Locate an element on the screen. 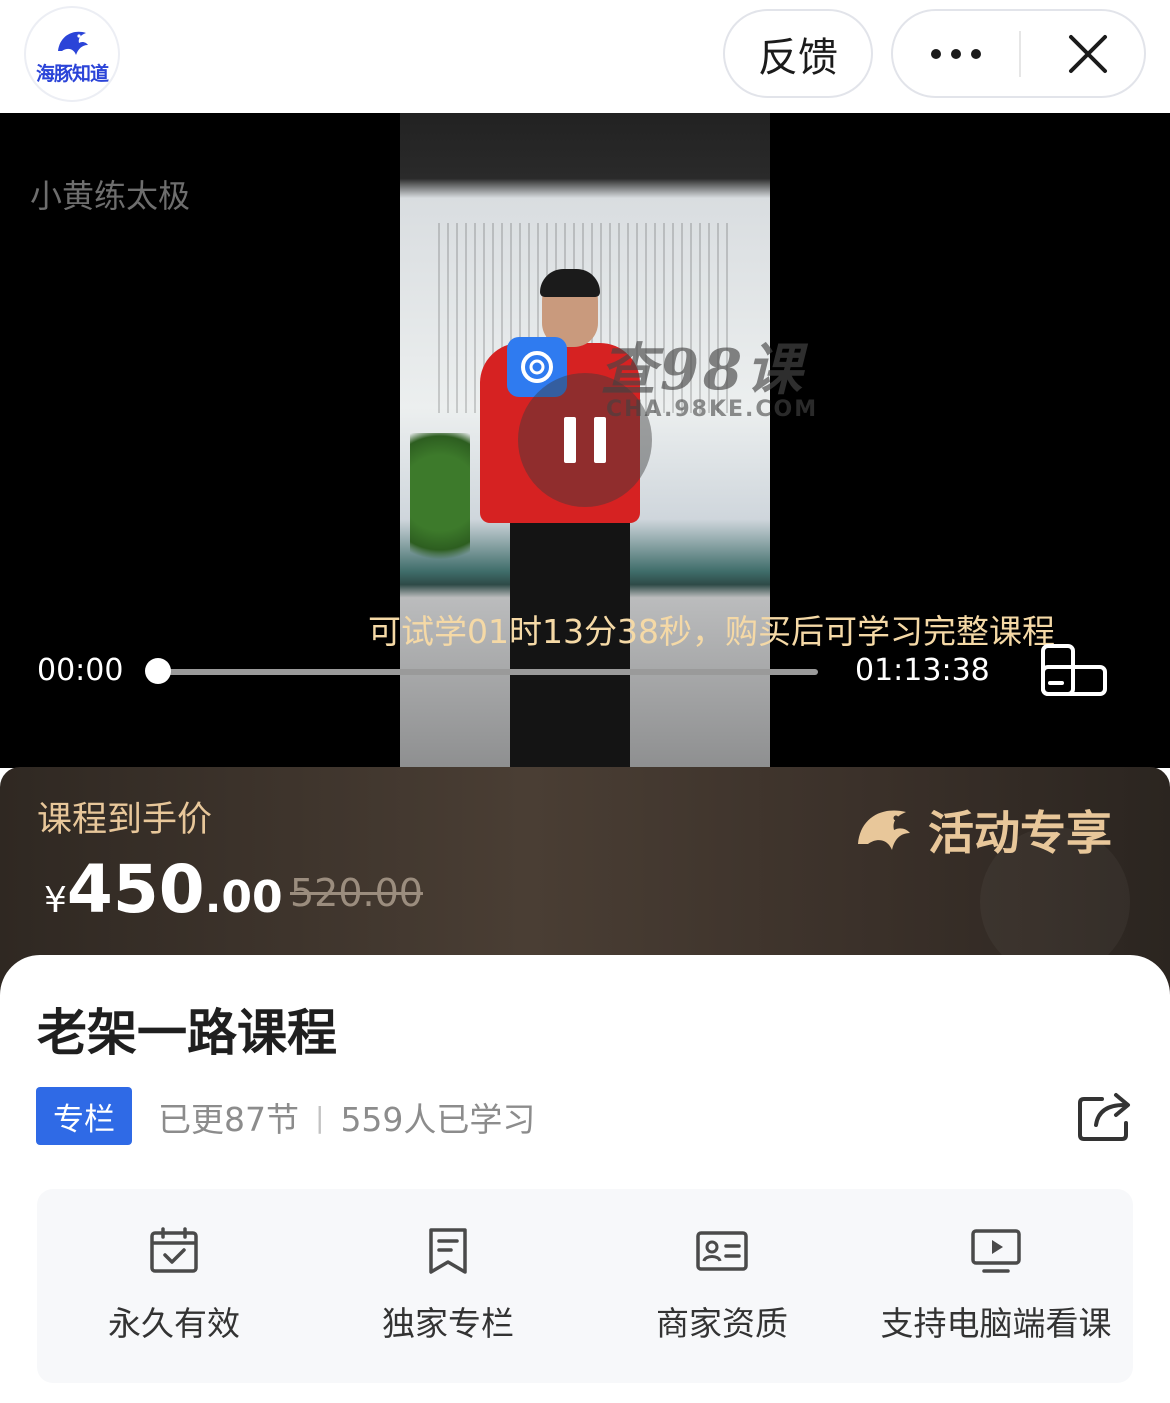 The height and width of the screenshot is (1403, 1170). price-label: 课程到手价 is located at coordinates (125, 820).